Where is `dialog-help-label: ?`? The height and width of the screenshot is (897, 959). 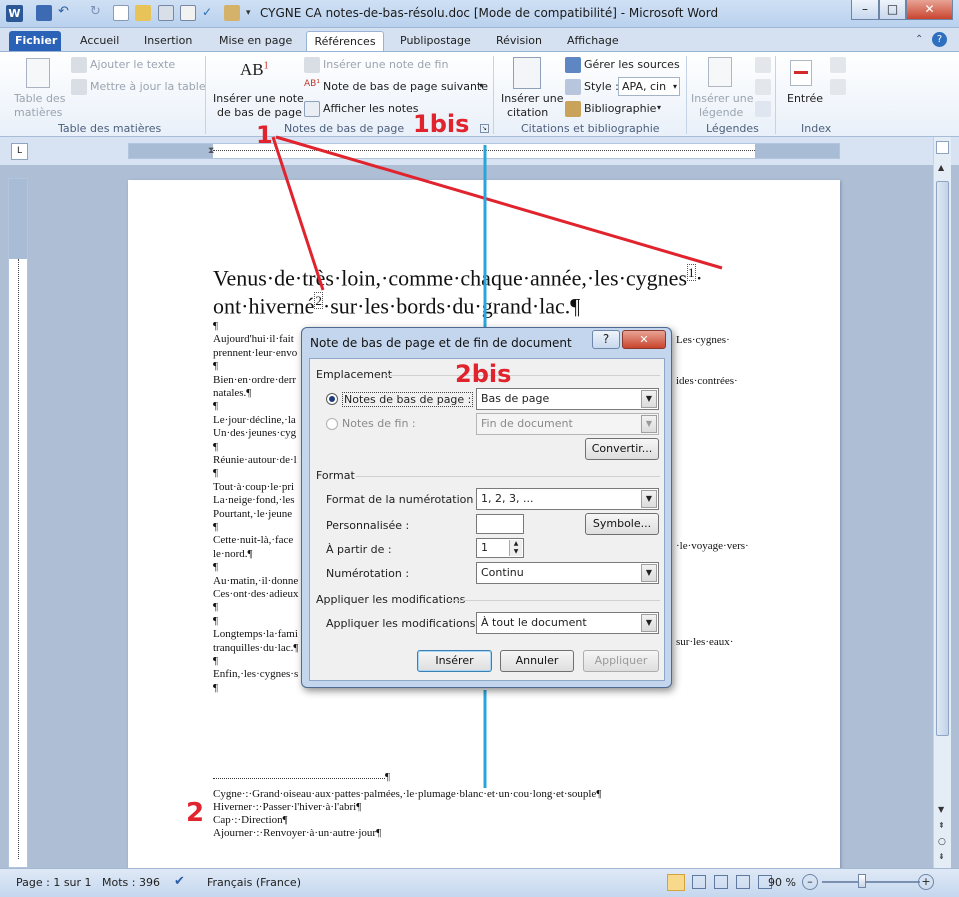
dialog-help-label: ? is located at coordinates (606, 339).